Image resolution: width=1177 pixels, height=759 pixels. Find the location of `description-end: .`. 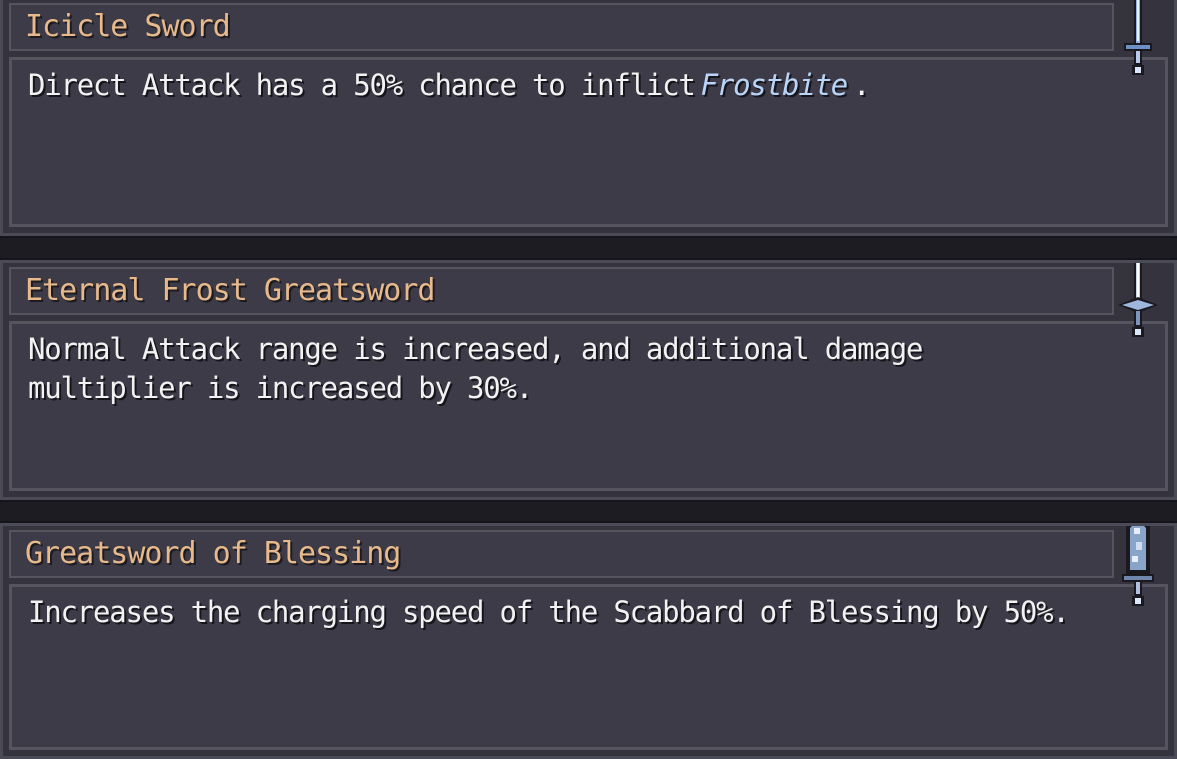

description-end: . is located at coordinates (861, 85).